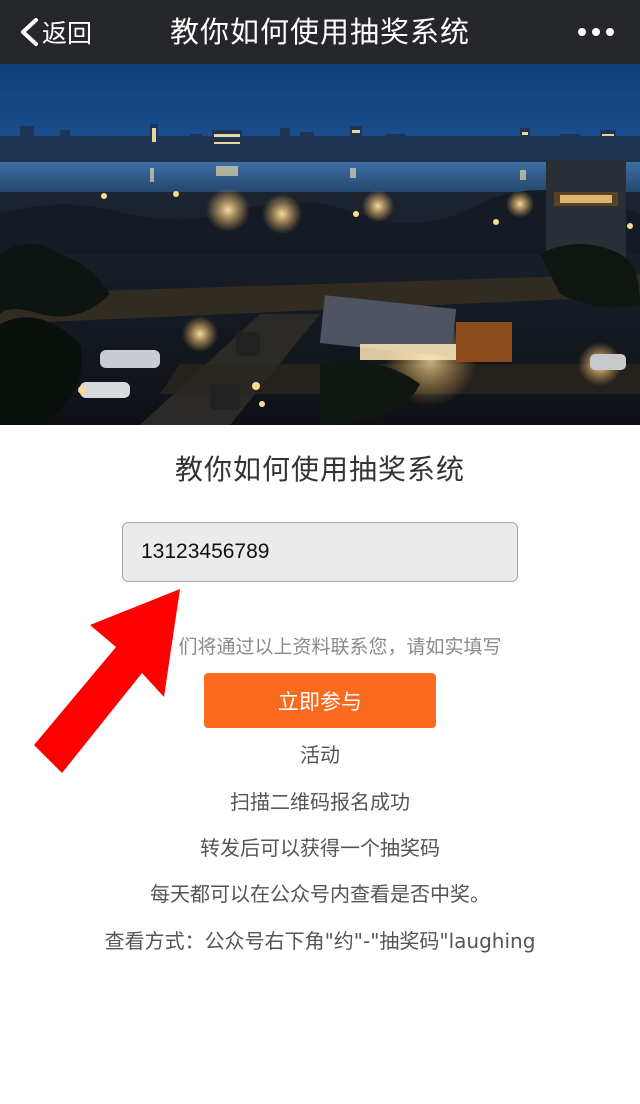 Image resolution: width=640 pixels, height=1104 pixels. Describe the element at coordinates (29, 32) in the screenshot. I see `chevron-left-icon` at that location.